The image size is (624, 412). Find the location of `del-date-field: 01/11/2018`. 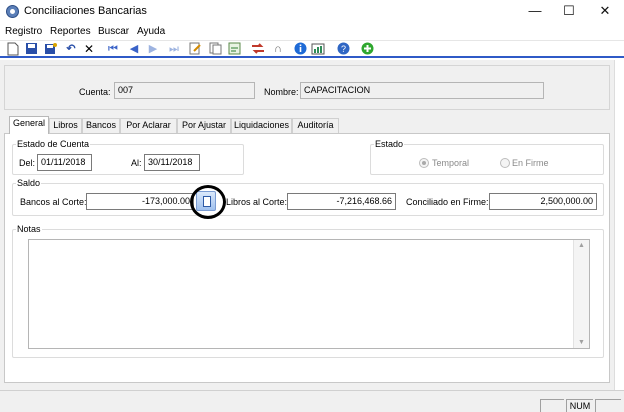

del-date-field: 01/11/2018 is located at coordinates (64, 162).